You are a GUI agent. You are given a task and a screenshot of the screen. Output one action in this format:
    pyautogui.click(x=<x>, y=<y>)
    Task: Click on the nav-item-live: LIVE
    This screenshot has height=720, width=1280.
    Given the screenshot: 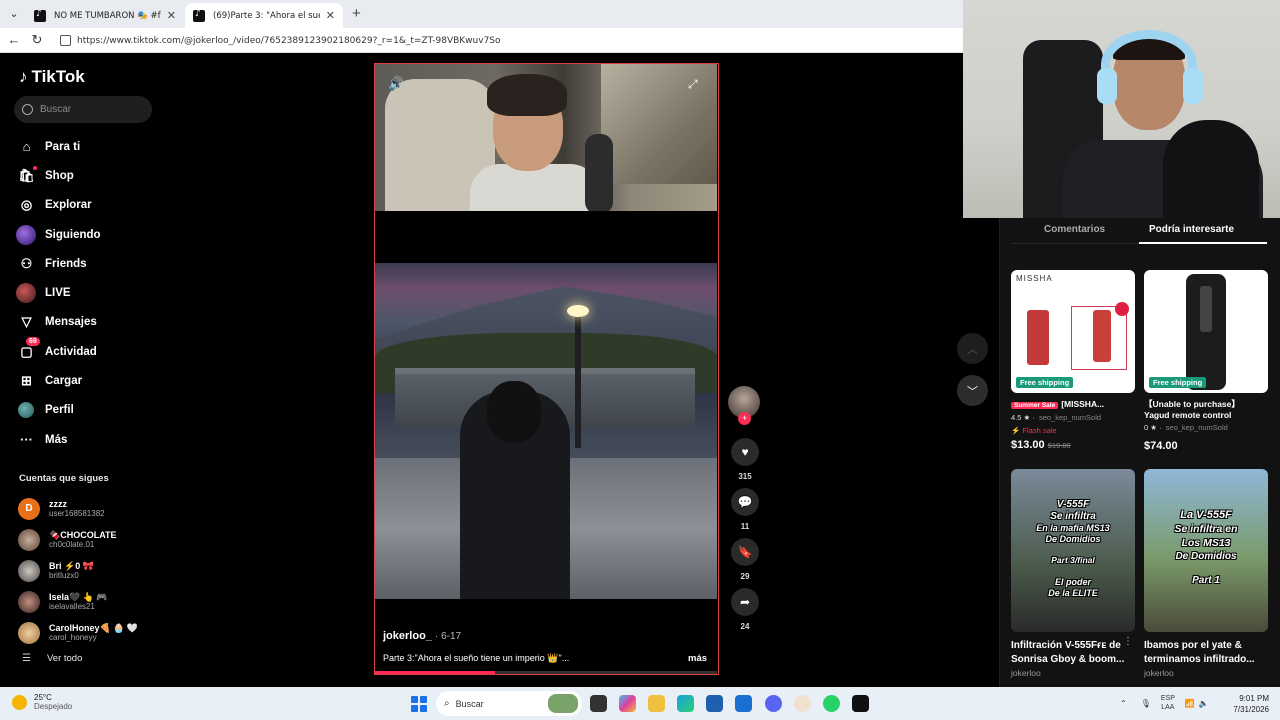 What is the action you would take?
    pyautogui.click(x=82, y=292)
    